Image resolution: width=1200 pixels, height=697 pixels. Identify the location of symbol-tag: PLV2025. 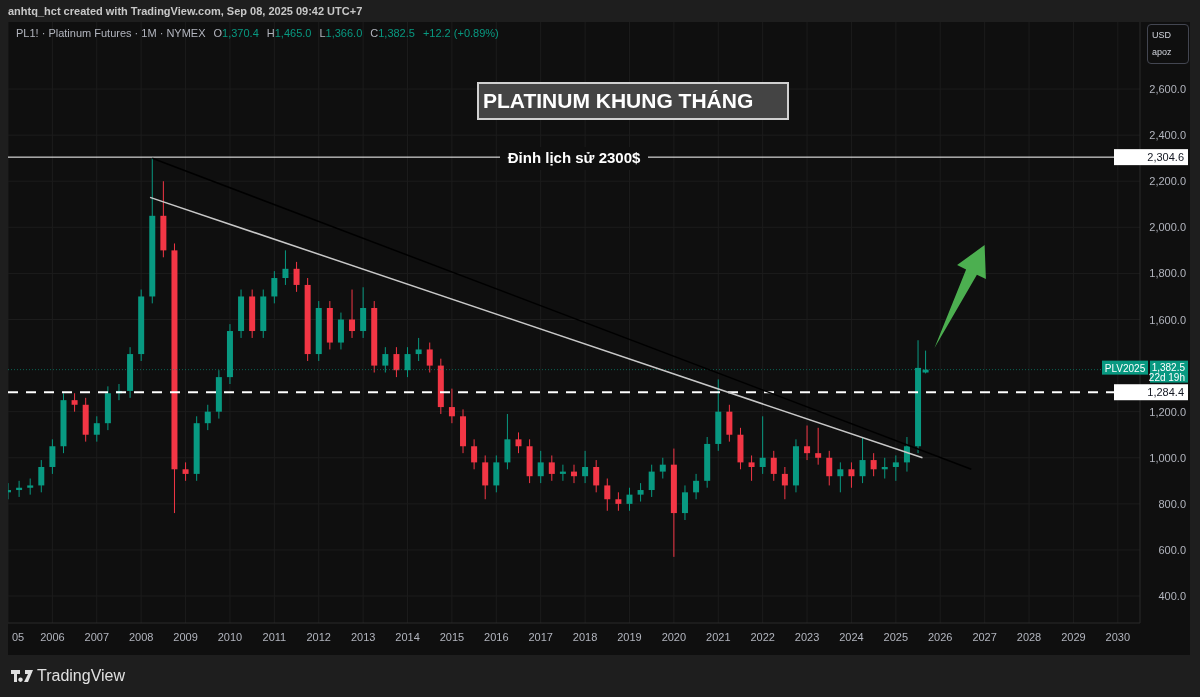
(1125, 367).